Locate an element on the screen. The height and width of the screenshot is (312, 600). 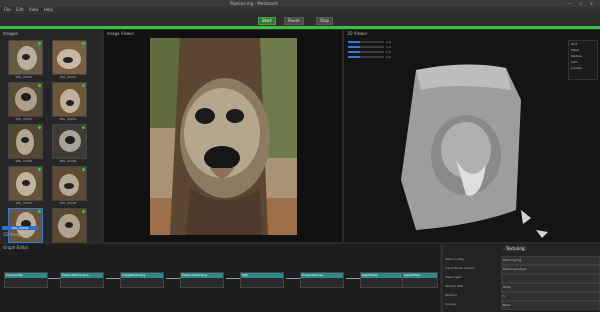
thumbnail-label: IMG_00006 is located at coordinates (68, 161).